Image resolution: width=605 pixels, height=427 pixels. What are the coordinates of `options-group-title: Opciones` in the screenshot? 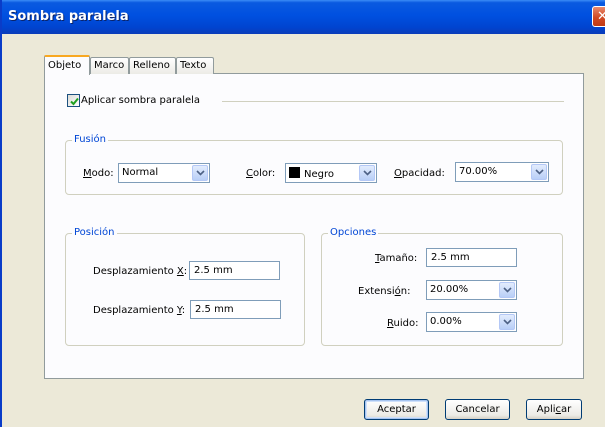 It's located at (353, 232).